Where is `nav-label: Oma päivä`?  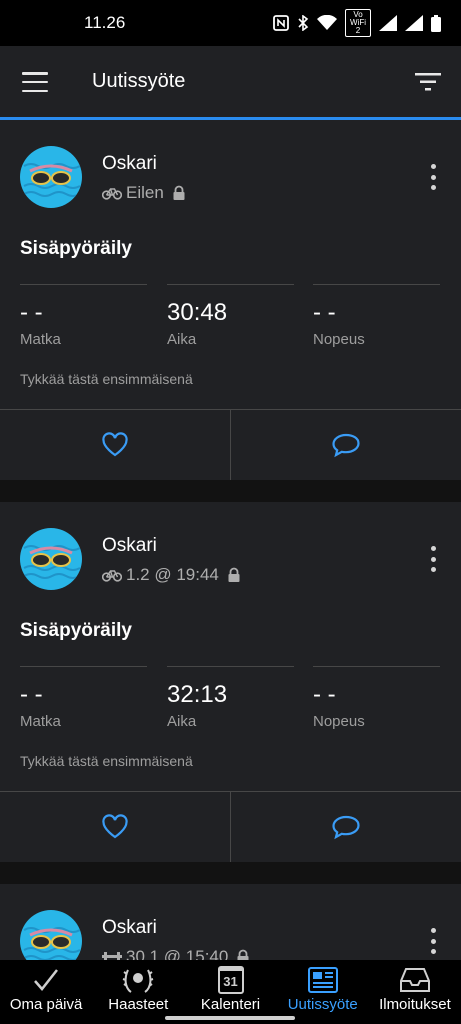
nav-label: Oma päivä is located at coordinates (46, 1004).